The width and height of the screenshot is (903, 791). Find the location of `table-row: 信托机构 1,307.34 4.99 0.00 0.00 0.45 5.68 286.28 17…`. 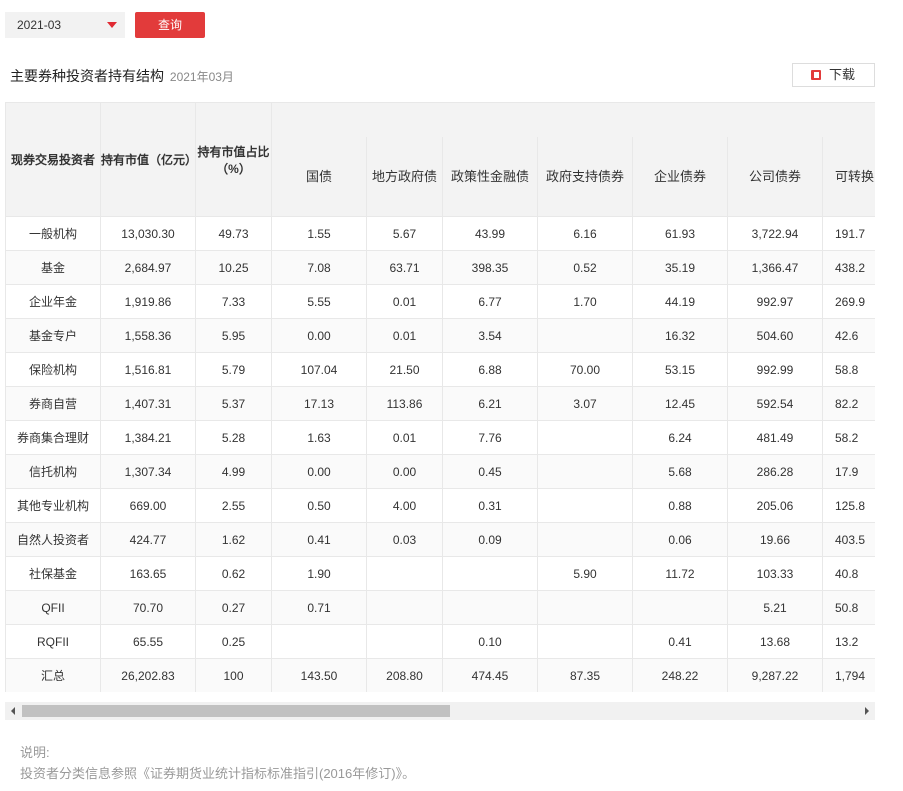

table-row: 信托机构 1,307.34 4.99 0.00 0.00 0.45 5.68 286.28 17… is located at coordinates (440, 471).